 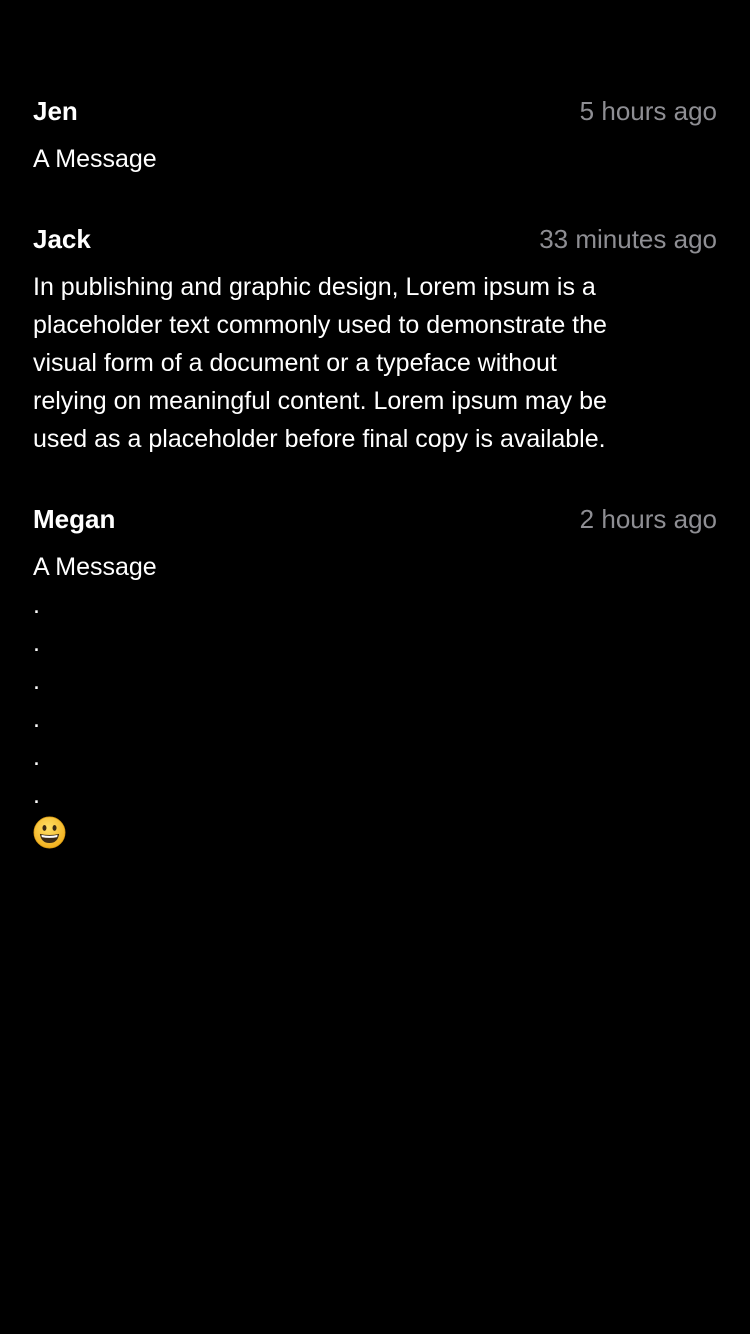 I want to click on message-time: 33 minutes ago, so click(x=628, y=239).